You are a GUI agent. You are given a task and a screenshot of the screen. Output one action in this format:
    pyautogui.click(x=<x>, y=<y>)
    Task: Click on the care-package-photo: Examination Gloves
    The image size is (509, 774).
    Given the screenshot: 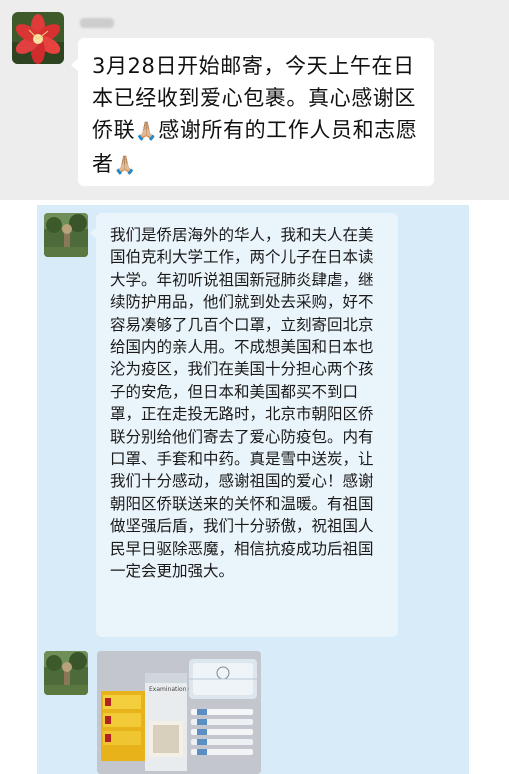 What is the action you would take?
    pyautogui.click(x=179, y=712)
    